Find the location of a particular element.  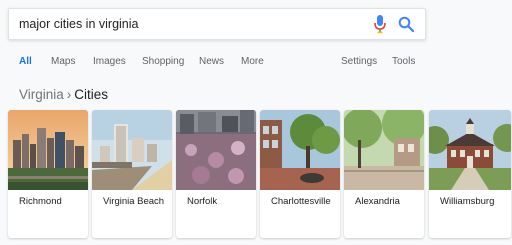

tab-shopping: Shopping is located at coordinates (163, 61).